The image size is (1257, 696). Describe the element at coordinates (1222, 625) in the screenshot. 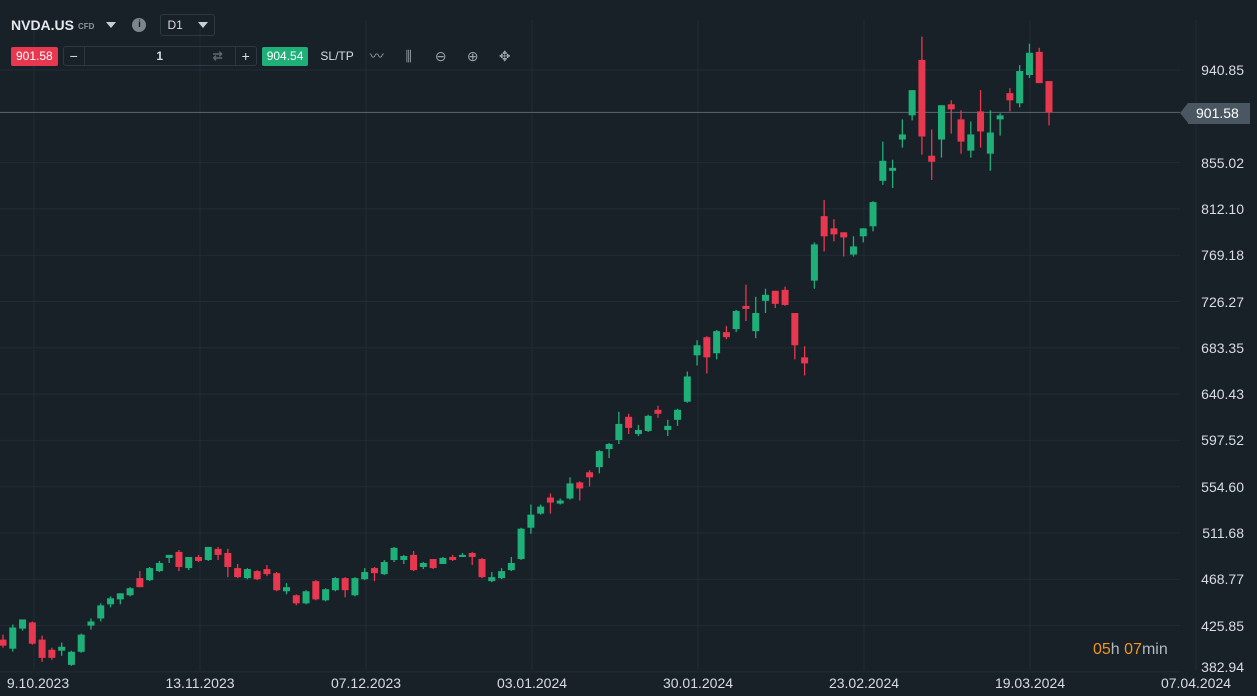

I see `y-tick-label: 425.85` at that location.